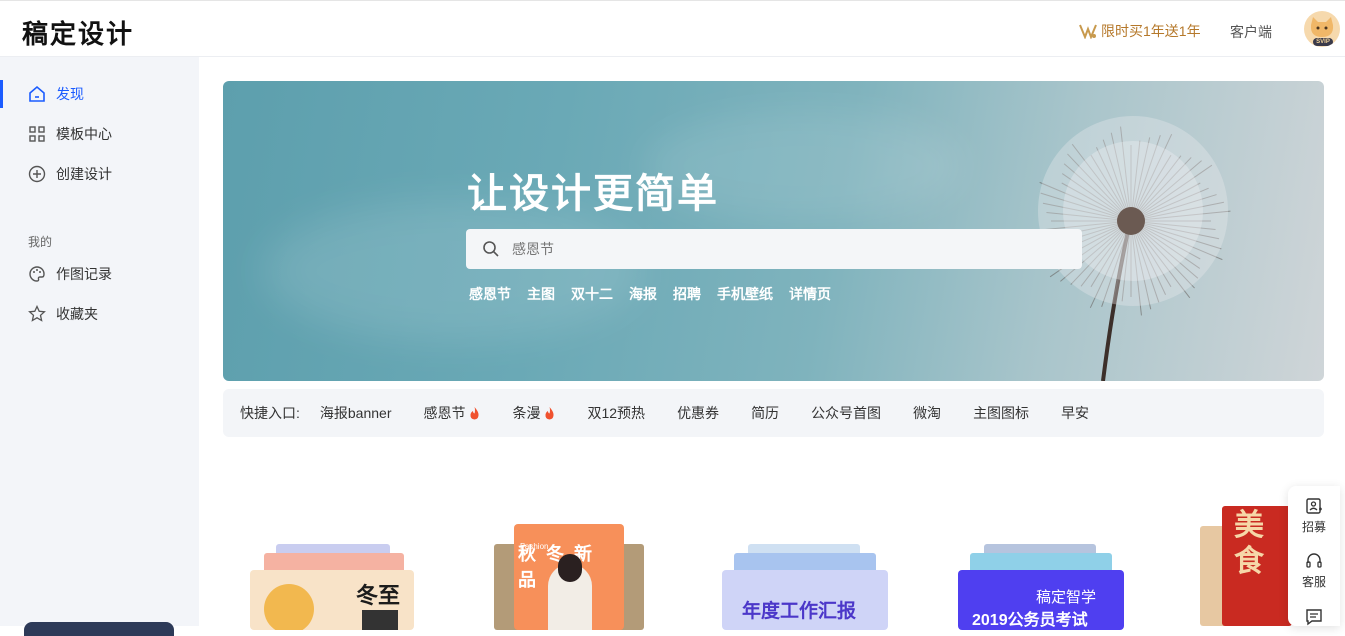 The height and width of the screenshot is (636, 1345). Describe the element at coordinates (453, 271) in the screenshot. I see `banner-cloud` at that location.